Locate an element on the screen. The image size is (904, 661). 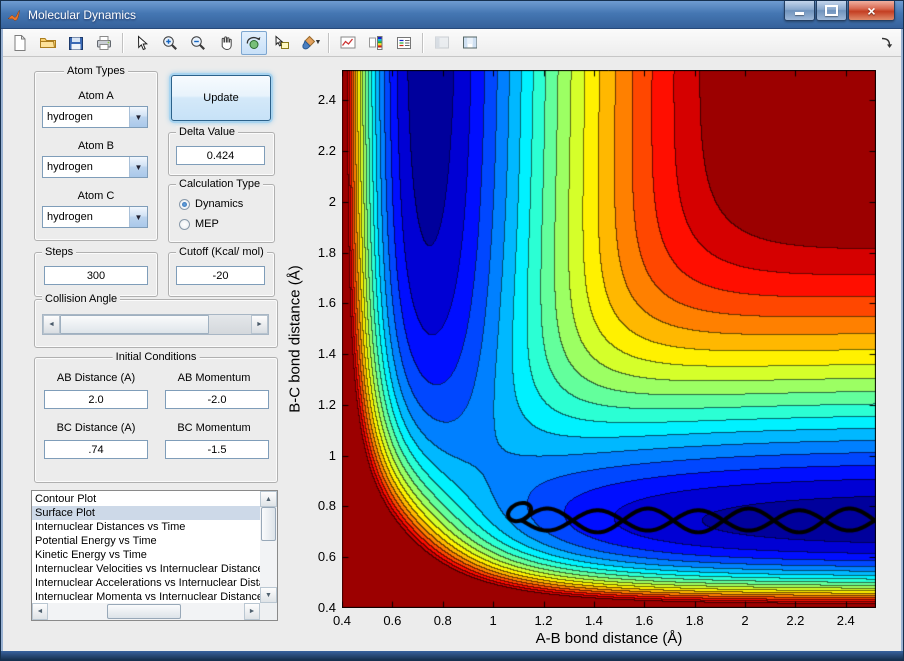
panel-title: Delta Value is located at coordinates (207, 132).